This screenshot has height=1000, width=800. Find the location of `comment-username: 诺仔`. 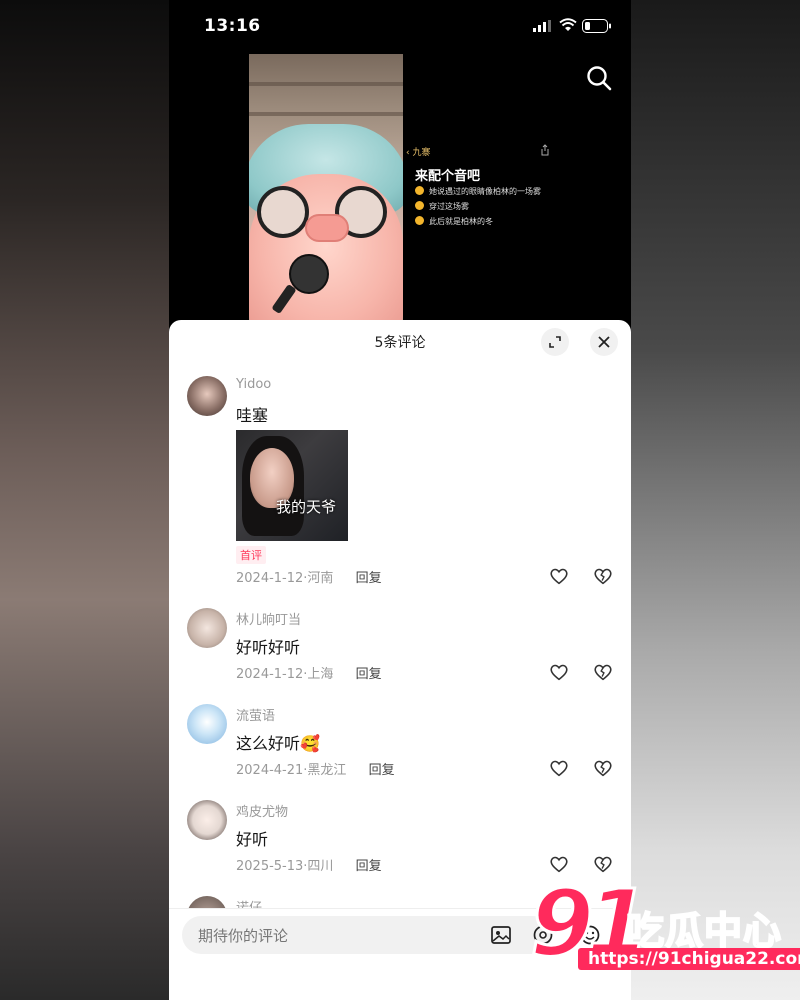

comment-username: 诺仔 is located at coordinates (249, 902).